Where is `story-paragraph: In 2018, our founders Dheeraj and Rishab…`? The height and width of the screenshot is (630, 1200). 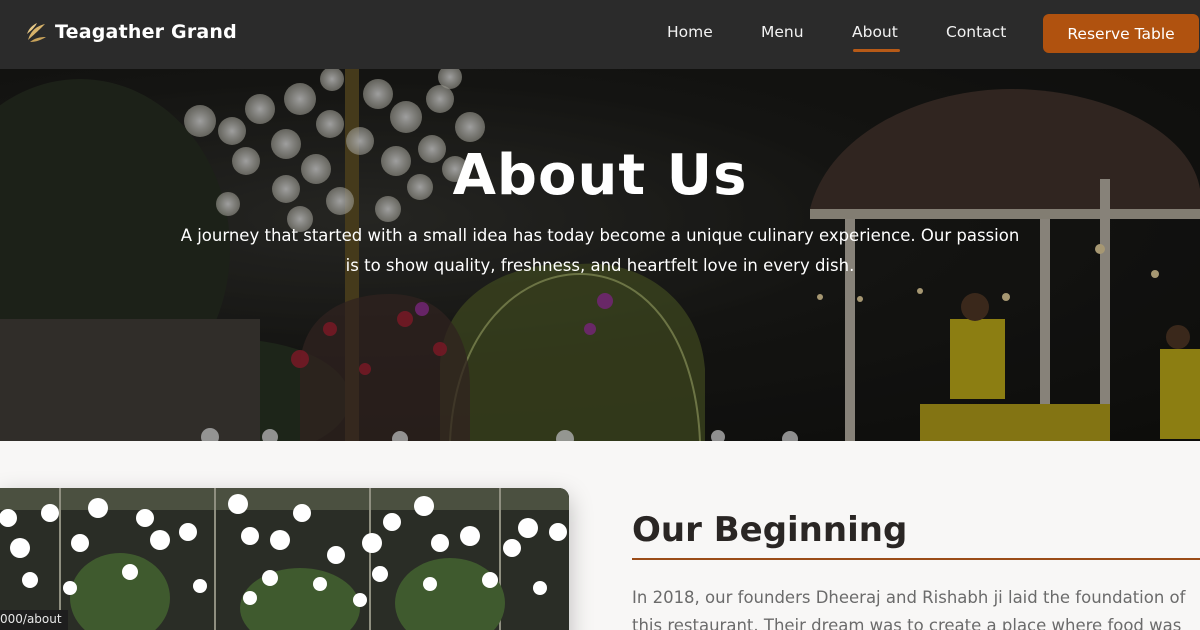 story-paragraph: In 2018, our founders Dheeraj and Rishab… is located at coordinates (916, 607).